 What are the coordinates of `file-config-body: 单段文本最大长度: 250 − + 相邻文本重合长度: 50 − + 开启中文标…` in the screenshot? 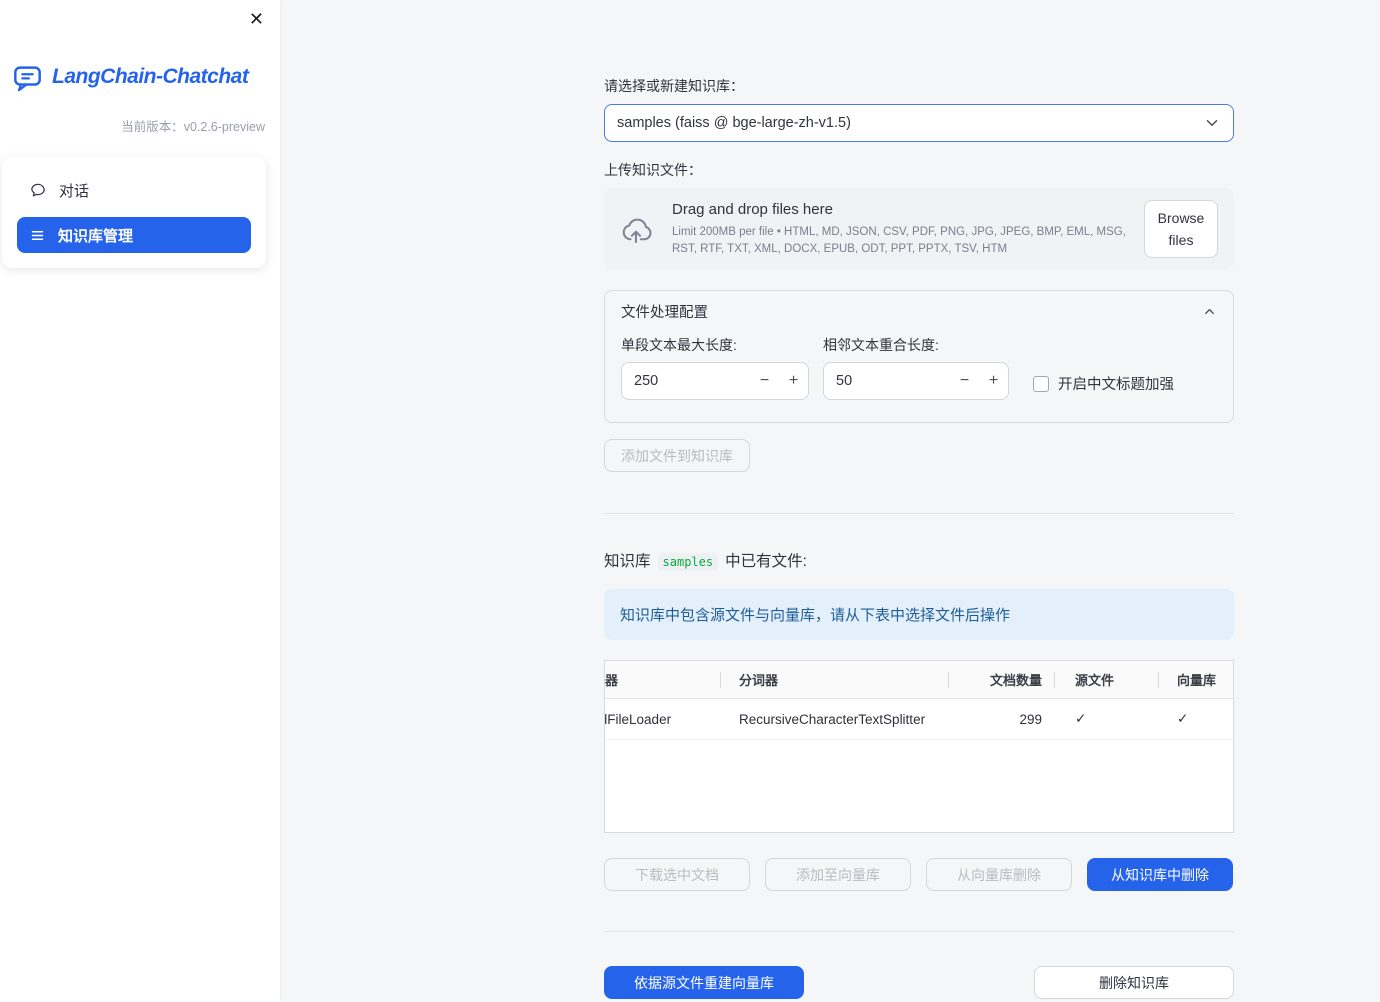 It's located at (919, 376).